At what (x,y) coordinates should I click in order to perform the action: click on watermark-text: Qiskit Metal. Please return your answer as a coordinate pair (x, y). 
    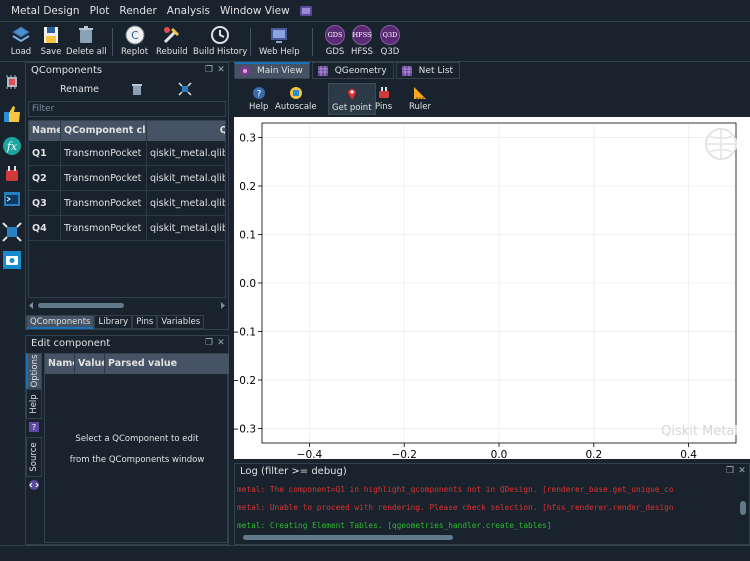
    Looking at the image, I should click on (699, 431).